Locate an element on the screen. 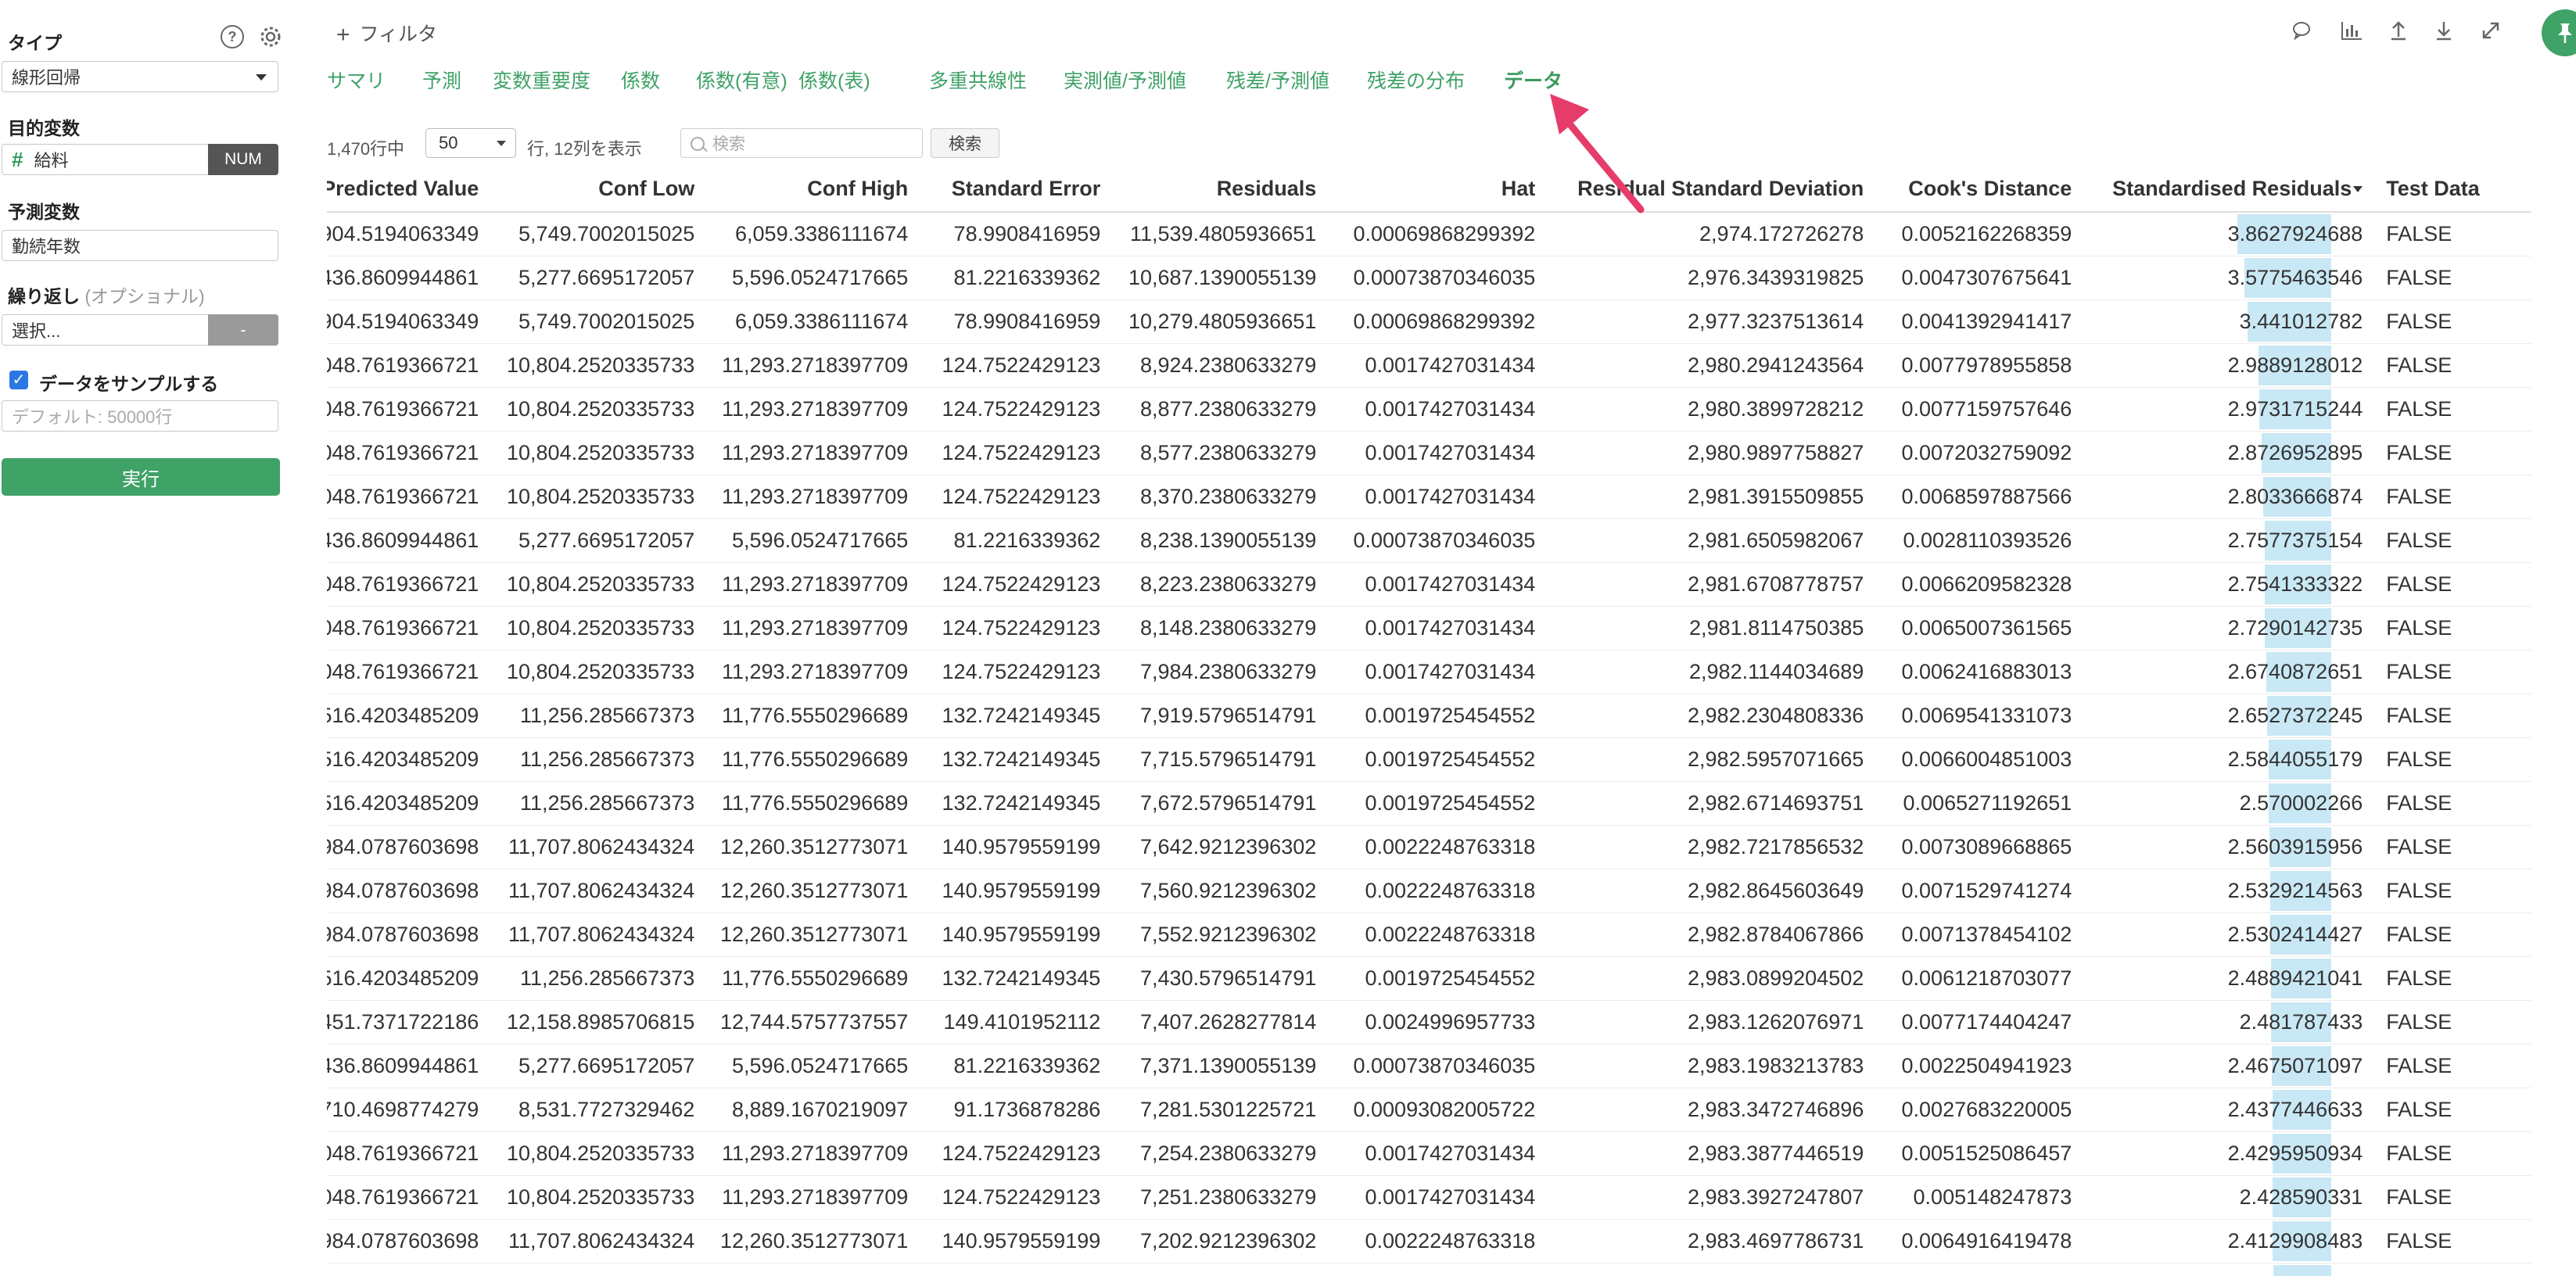 This screenshot has height=1276, width=2576. cell-value: 2.6740872651 is located at coordinates (2295, 671).